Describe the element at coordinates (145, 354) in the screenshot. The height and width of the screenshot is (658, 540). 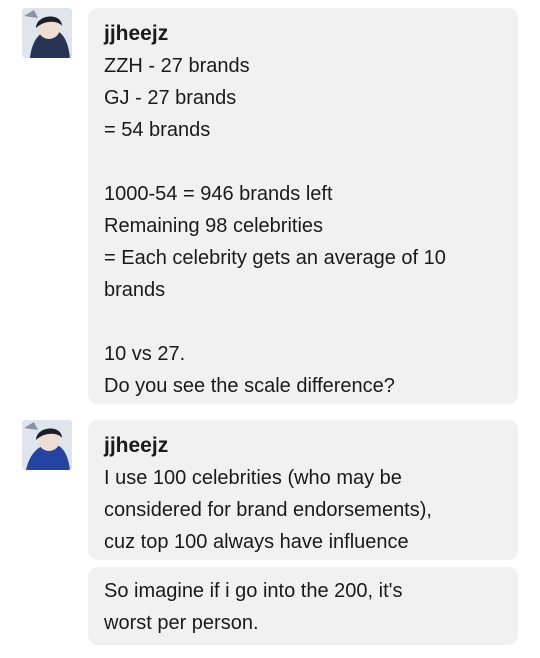
I see `message-line: 10 vs 27.` at that location.